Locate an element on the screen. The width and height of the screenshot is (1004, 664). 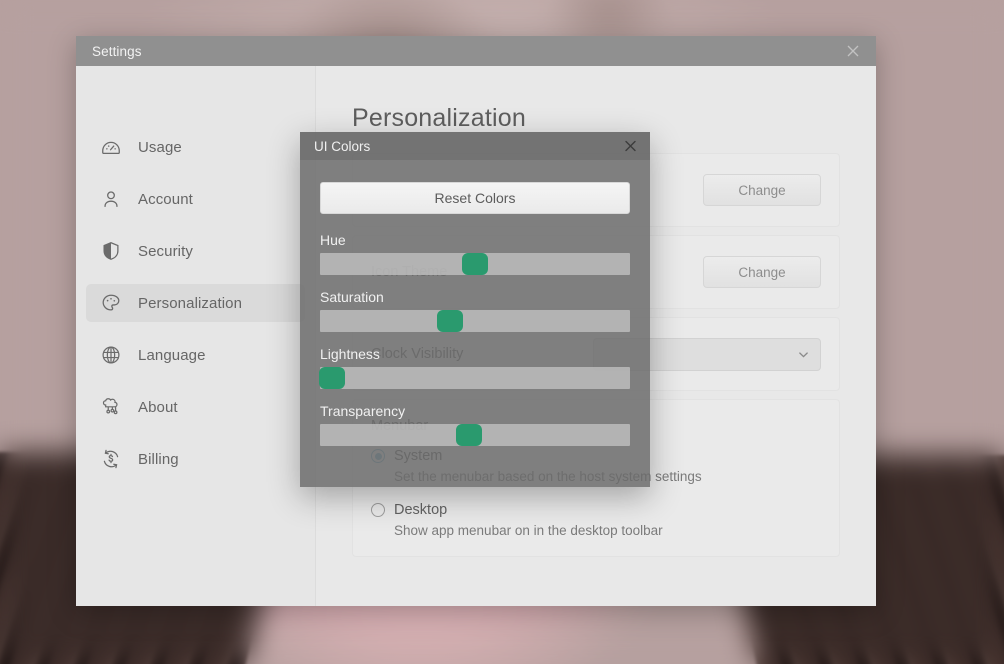
reset-colors-button: Reset Colors is located at coordinates (475, 198).